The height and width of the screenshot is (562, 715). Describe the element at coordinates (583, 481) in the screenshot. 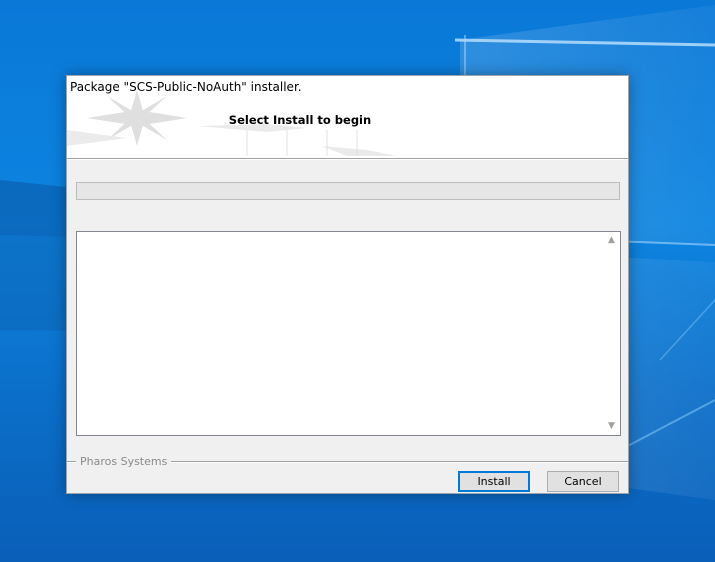

I see `cancel-button: Cancel` at that location.